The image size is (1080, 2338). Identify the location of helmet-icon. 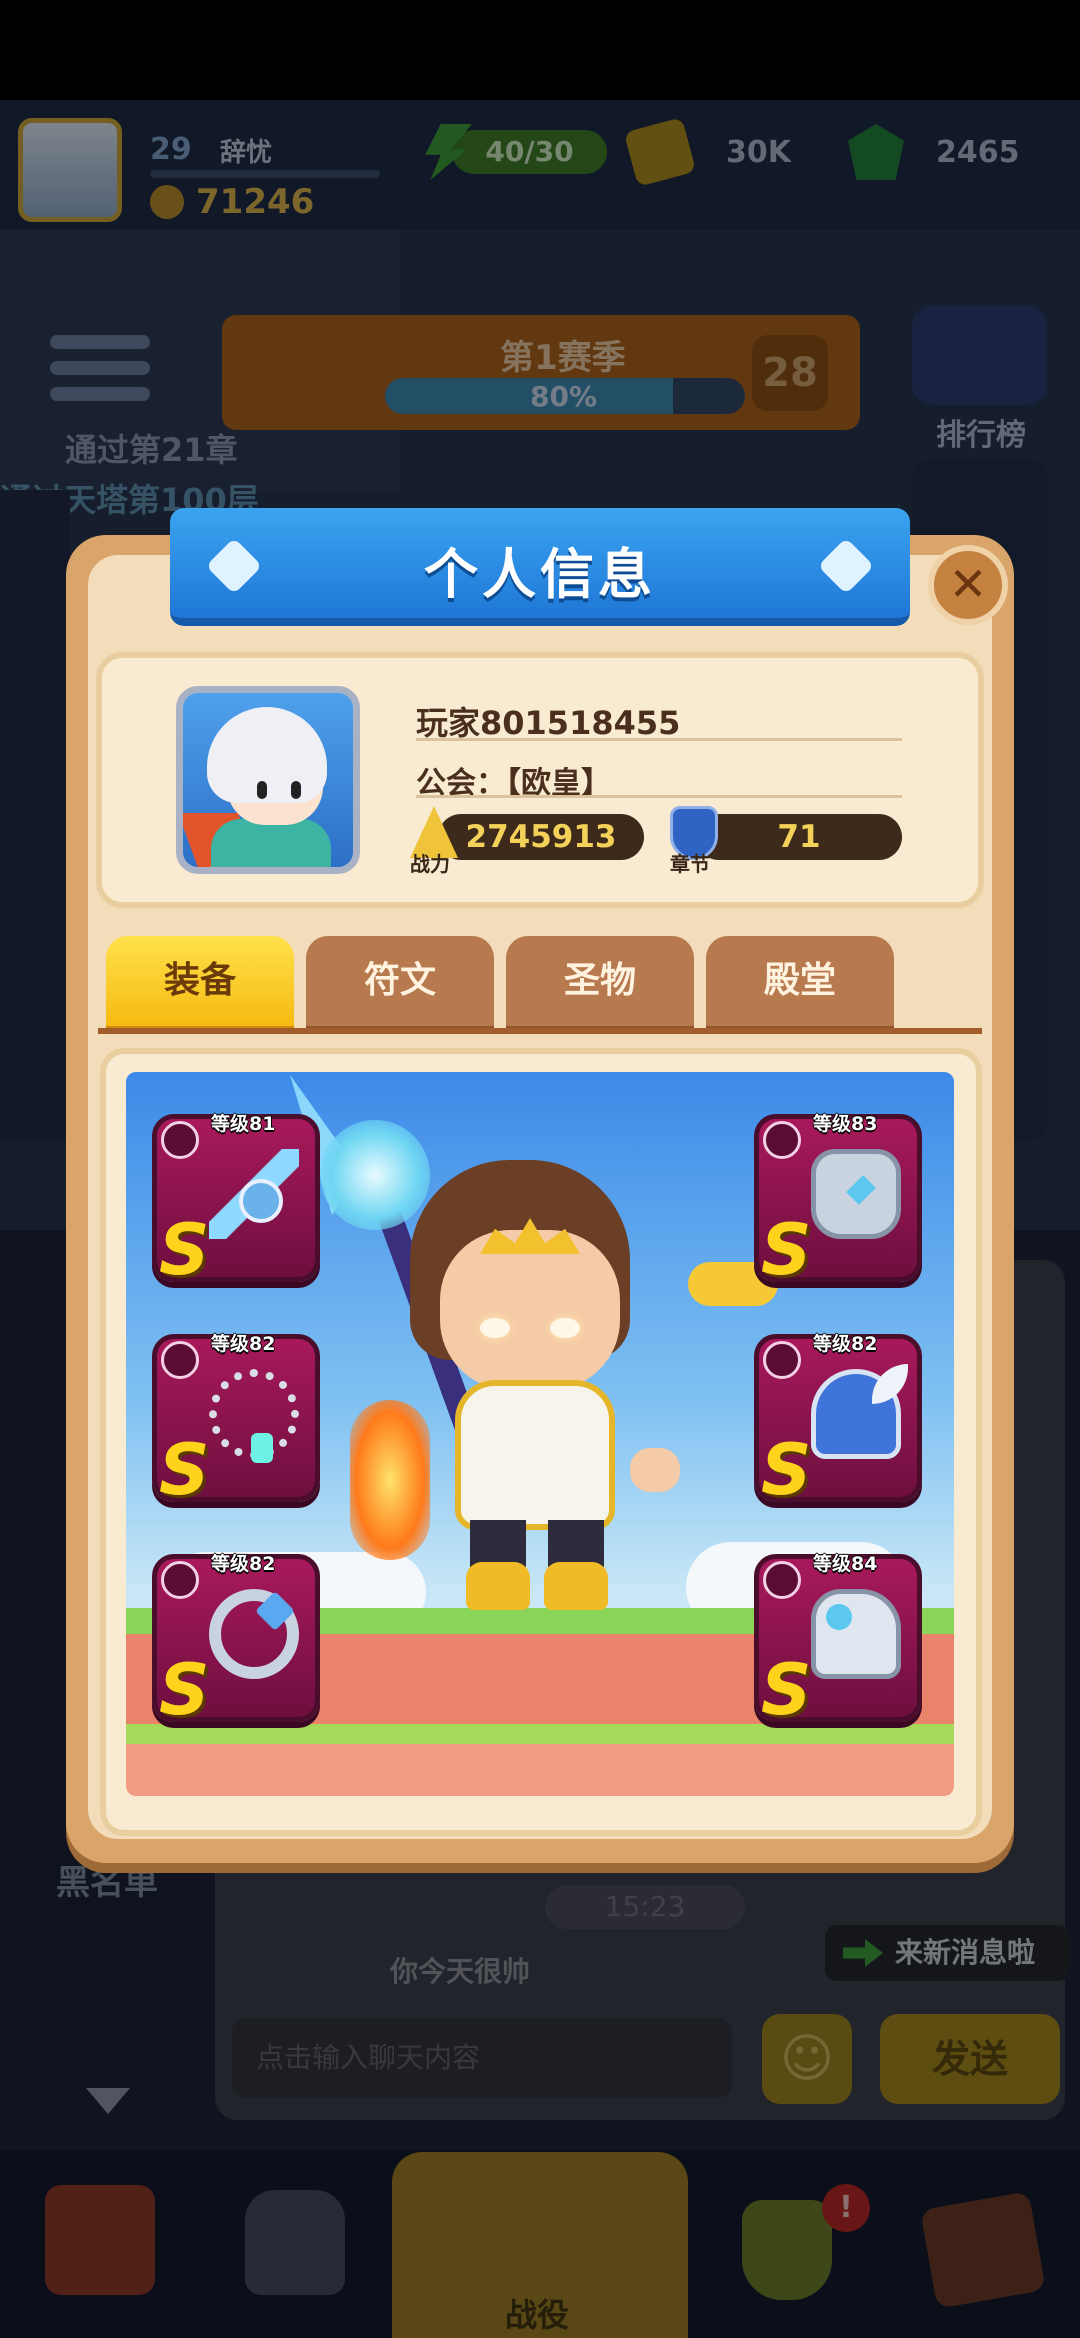
(859, 1411).